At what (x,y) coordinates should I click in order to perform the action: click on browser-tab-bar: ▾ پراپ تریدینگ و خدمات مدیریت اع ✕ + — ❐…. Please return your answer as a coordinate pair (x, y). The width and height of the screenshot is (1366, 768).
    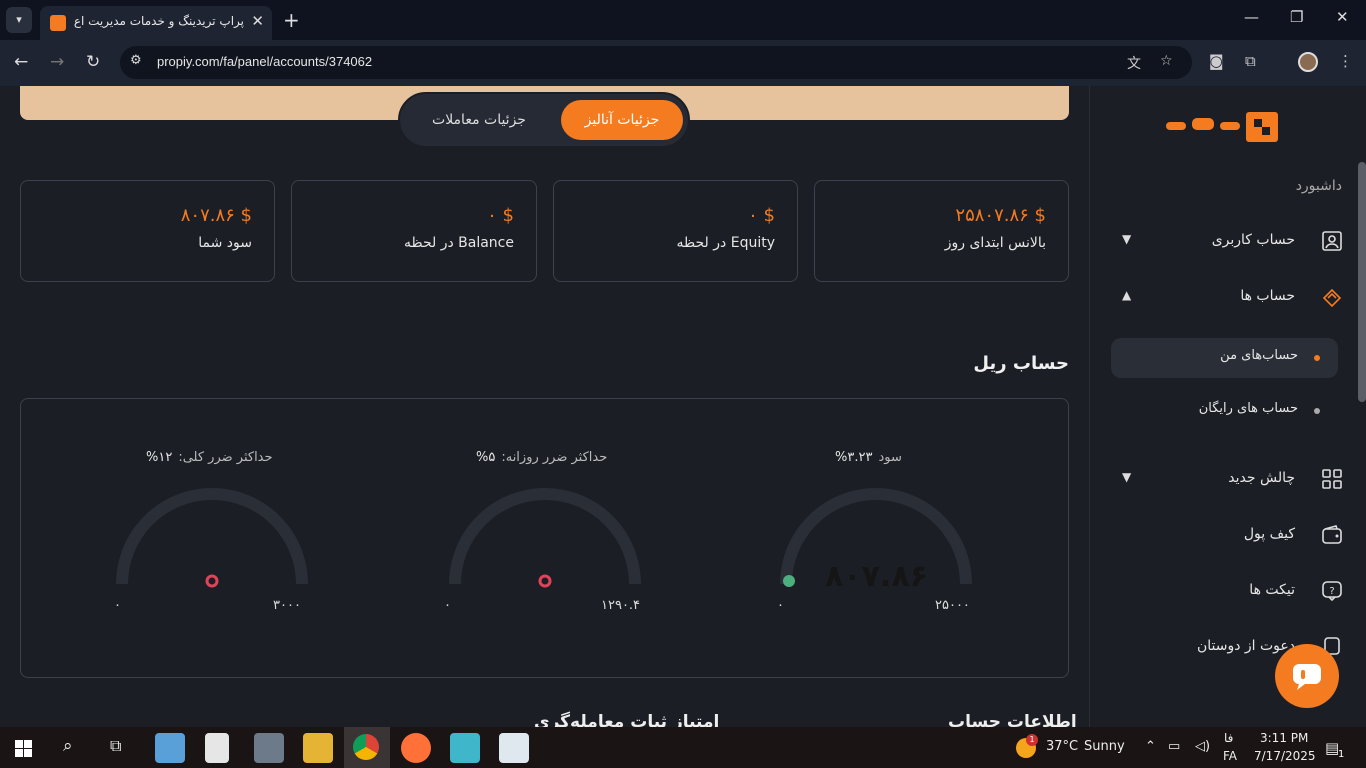
    Looking at the image, I should click on (683, 20).